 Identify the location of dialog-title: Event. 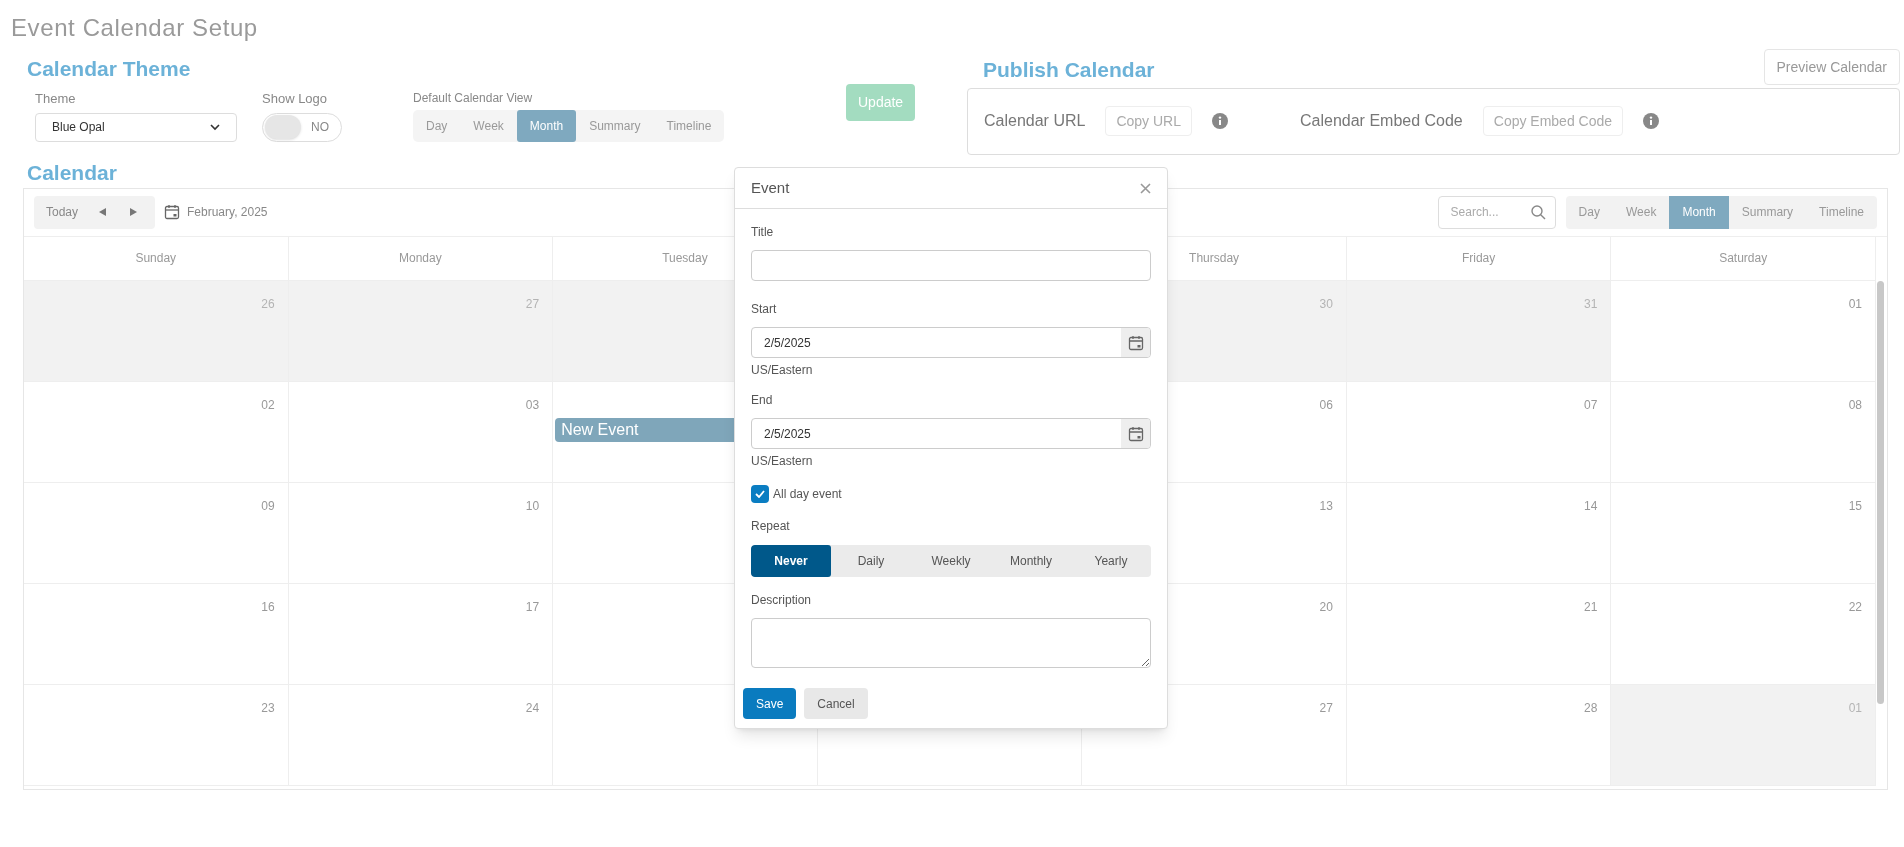
(770, 187).